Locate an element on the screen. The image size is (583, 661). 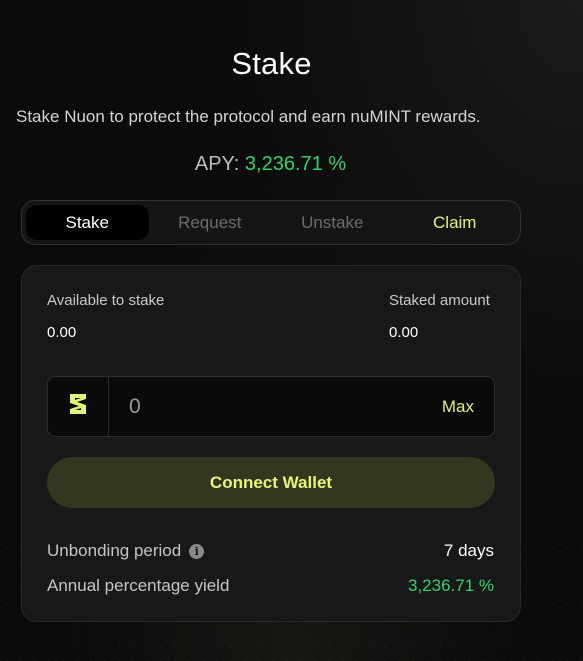
available-to-stake-label: Available to stake is located at coordinates (106, 300).